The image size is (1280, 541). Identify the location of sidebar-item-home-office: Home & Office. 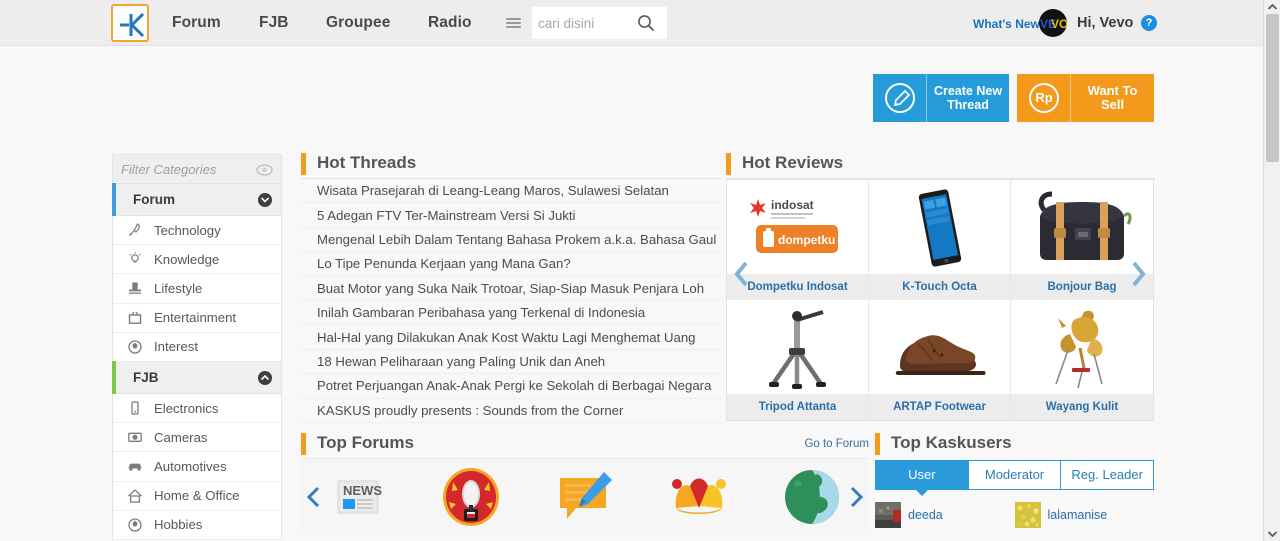
(197, 496).